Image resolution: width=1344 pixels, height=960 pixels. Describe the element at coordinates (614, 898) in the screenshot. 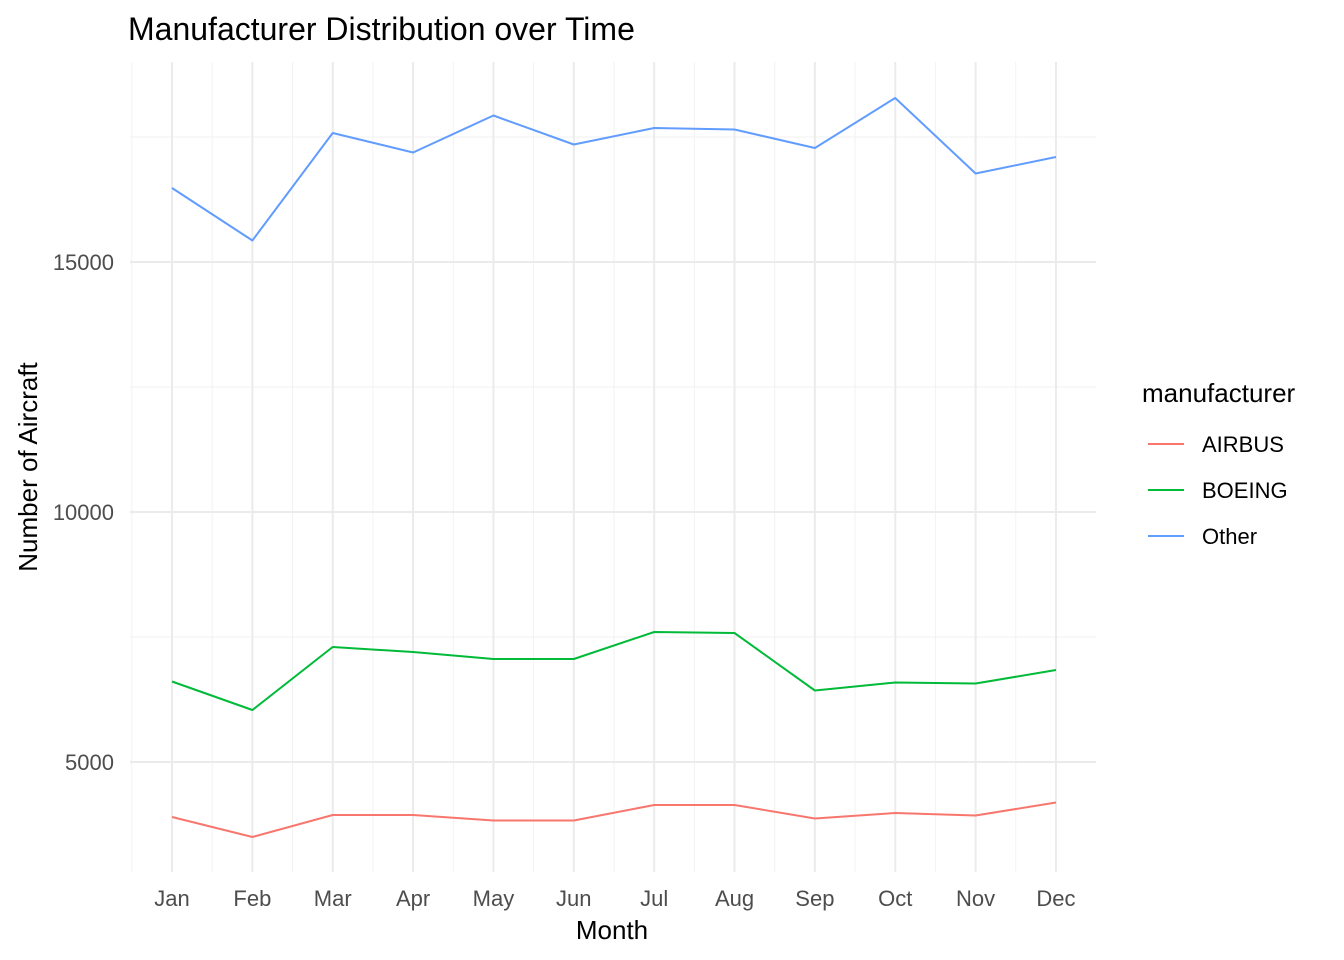

I see `x-axis-ticks: Jan Feb Mar Apr May Jun Jul Aug Sep Oct Nov Dec` at that location.